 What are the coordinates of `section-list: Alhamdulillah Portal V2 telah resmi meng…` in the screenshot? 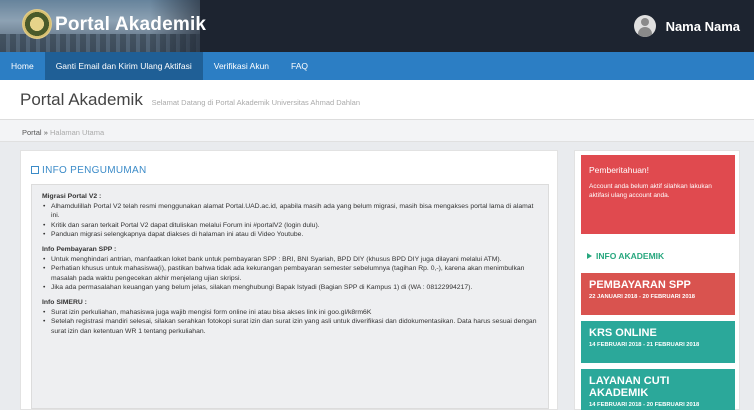 It's located at (290, 221).